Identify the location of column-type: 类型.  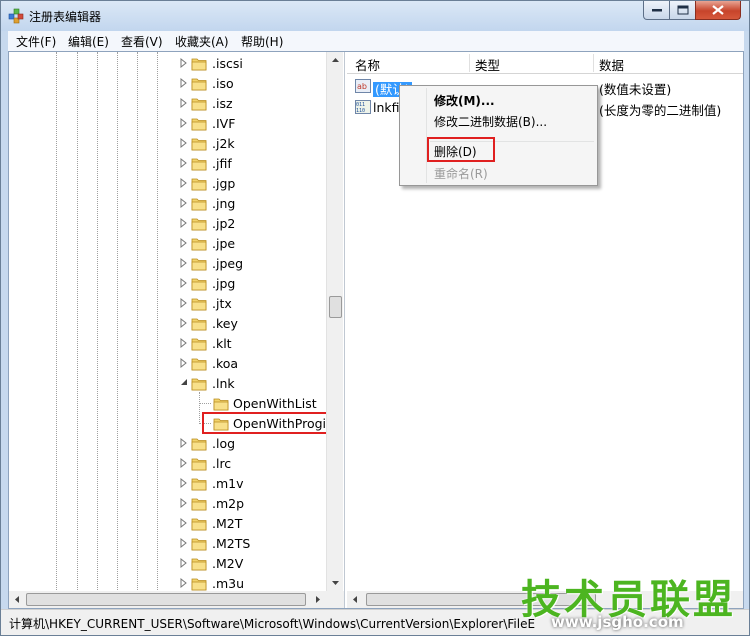
(487, 64).